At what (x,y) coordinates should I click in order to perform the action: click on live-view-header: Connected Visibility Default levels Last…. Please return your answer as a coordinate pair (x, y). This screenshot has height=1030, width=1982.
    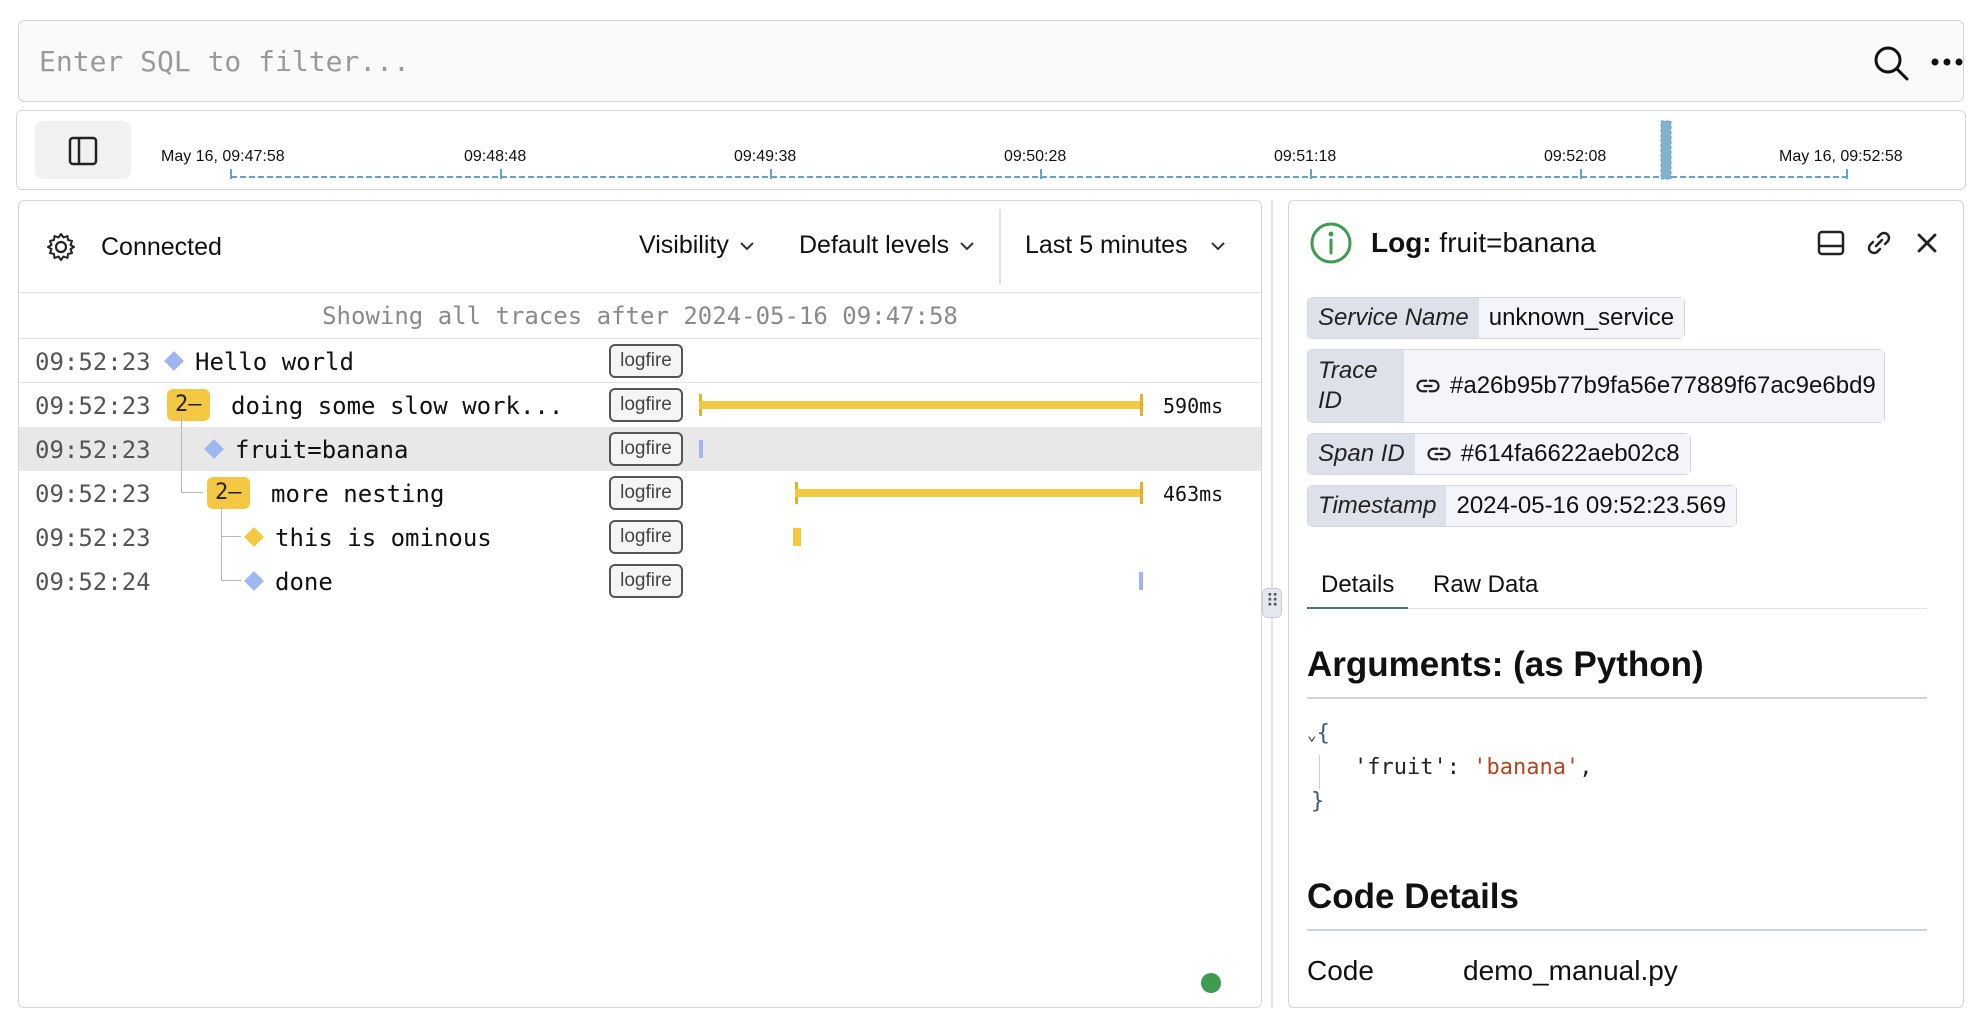
    Looking at the image, I should click on (640, 247).